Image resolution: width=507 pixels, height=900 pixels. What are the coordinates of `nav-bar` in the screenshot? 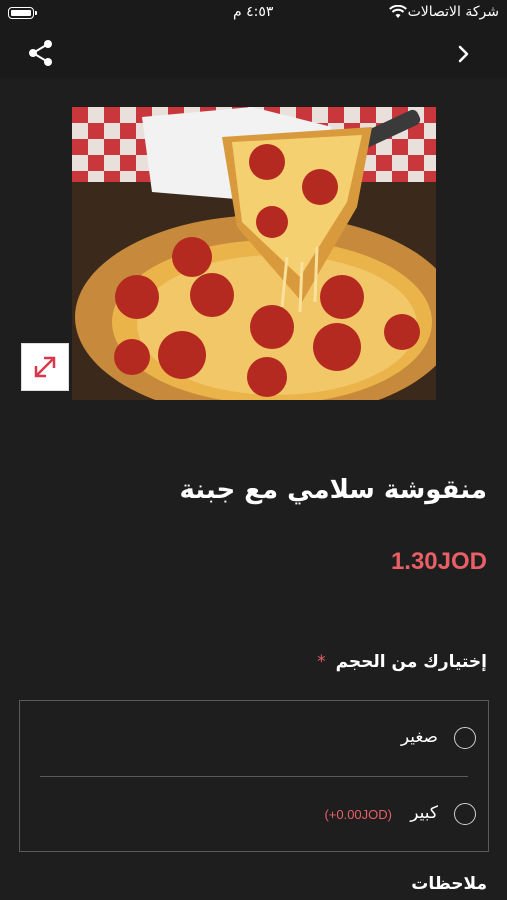 It's located at (253, 54).